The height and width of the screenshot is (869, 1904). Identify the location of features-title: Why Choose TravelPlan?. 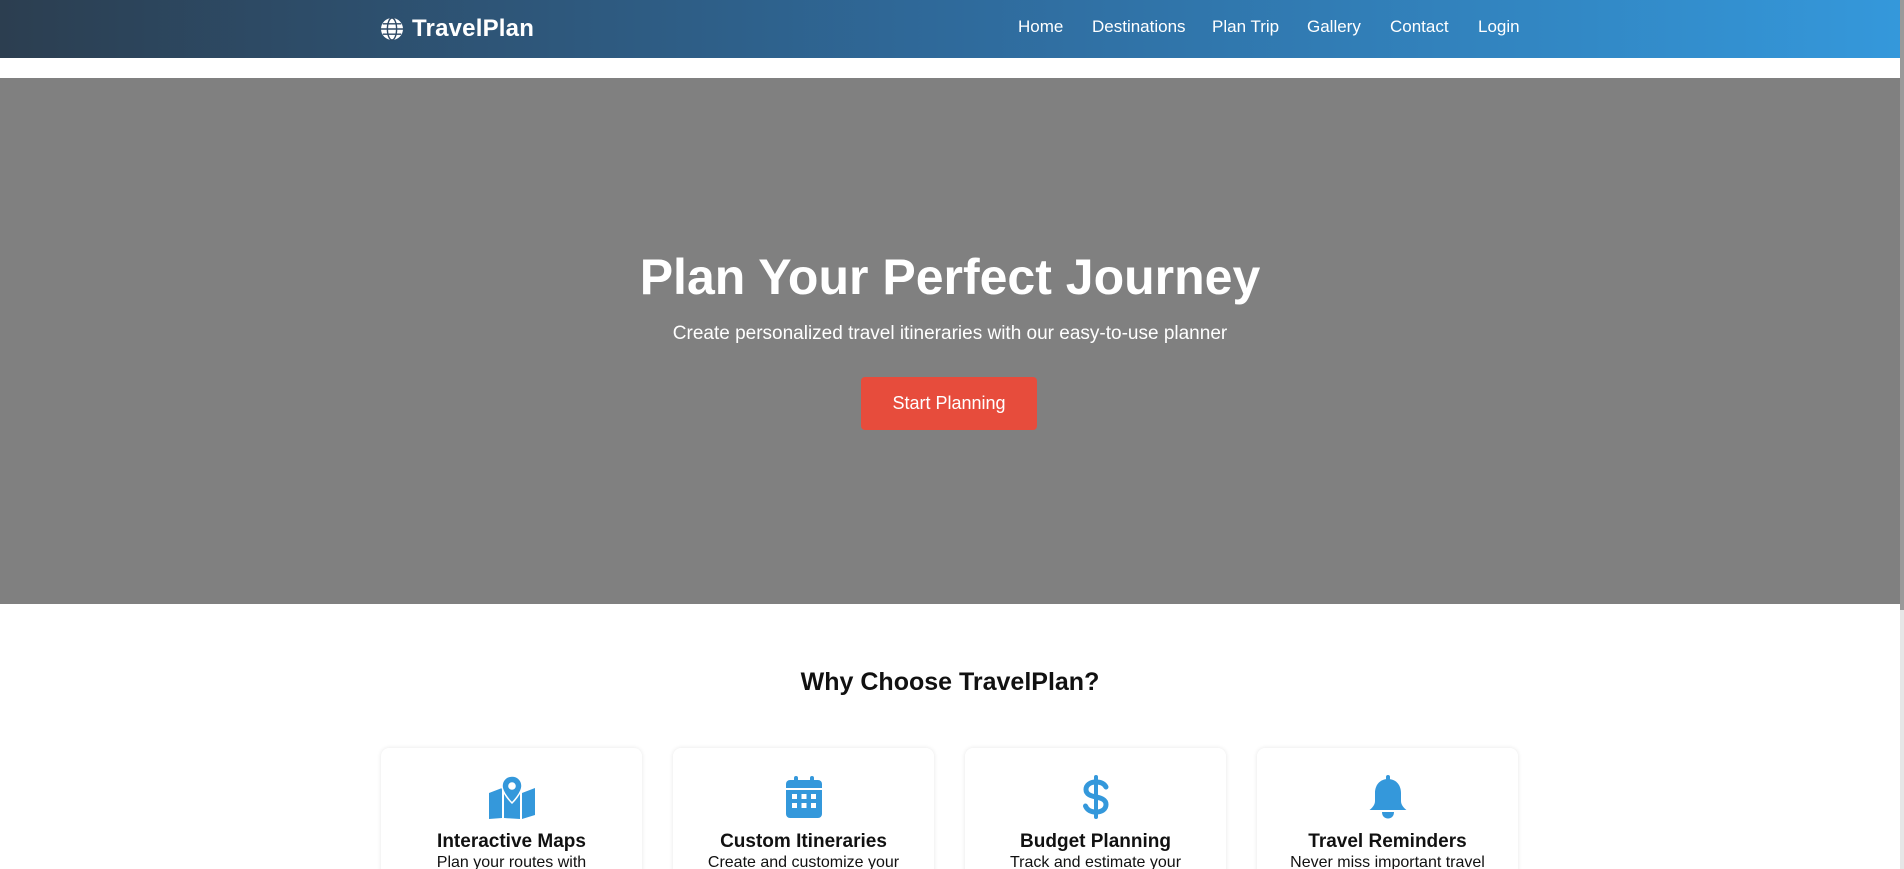
(950, 682).